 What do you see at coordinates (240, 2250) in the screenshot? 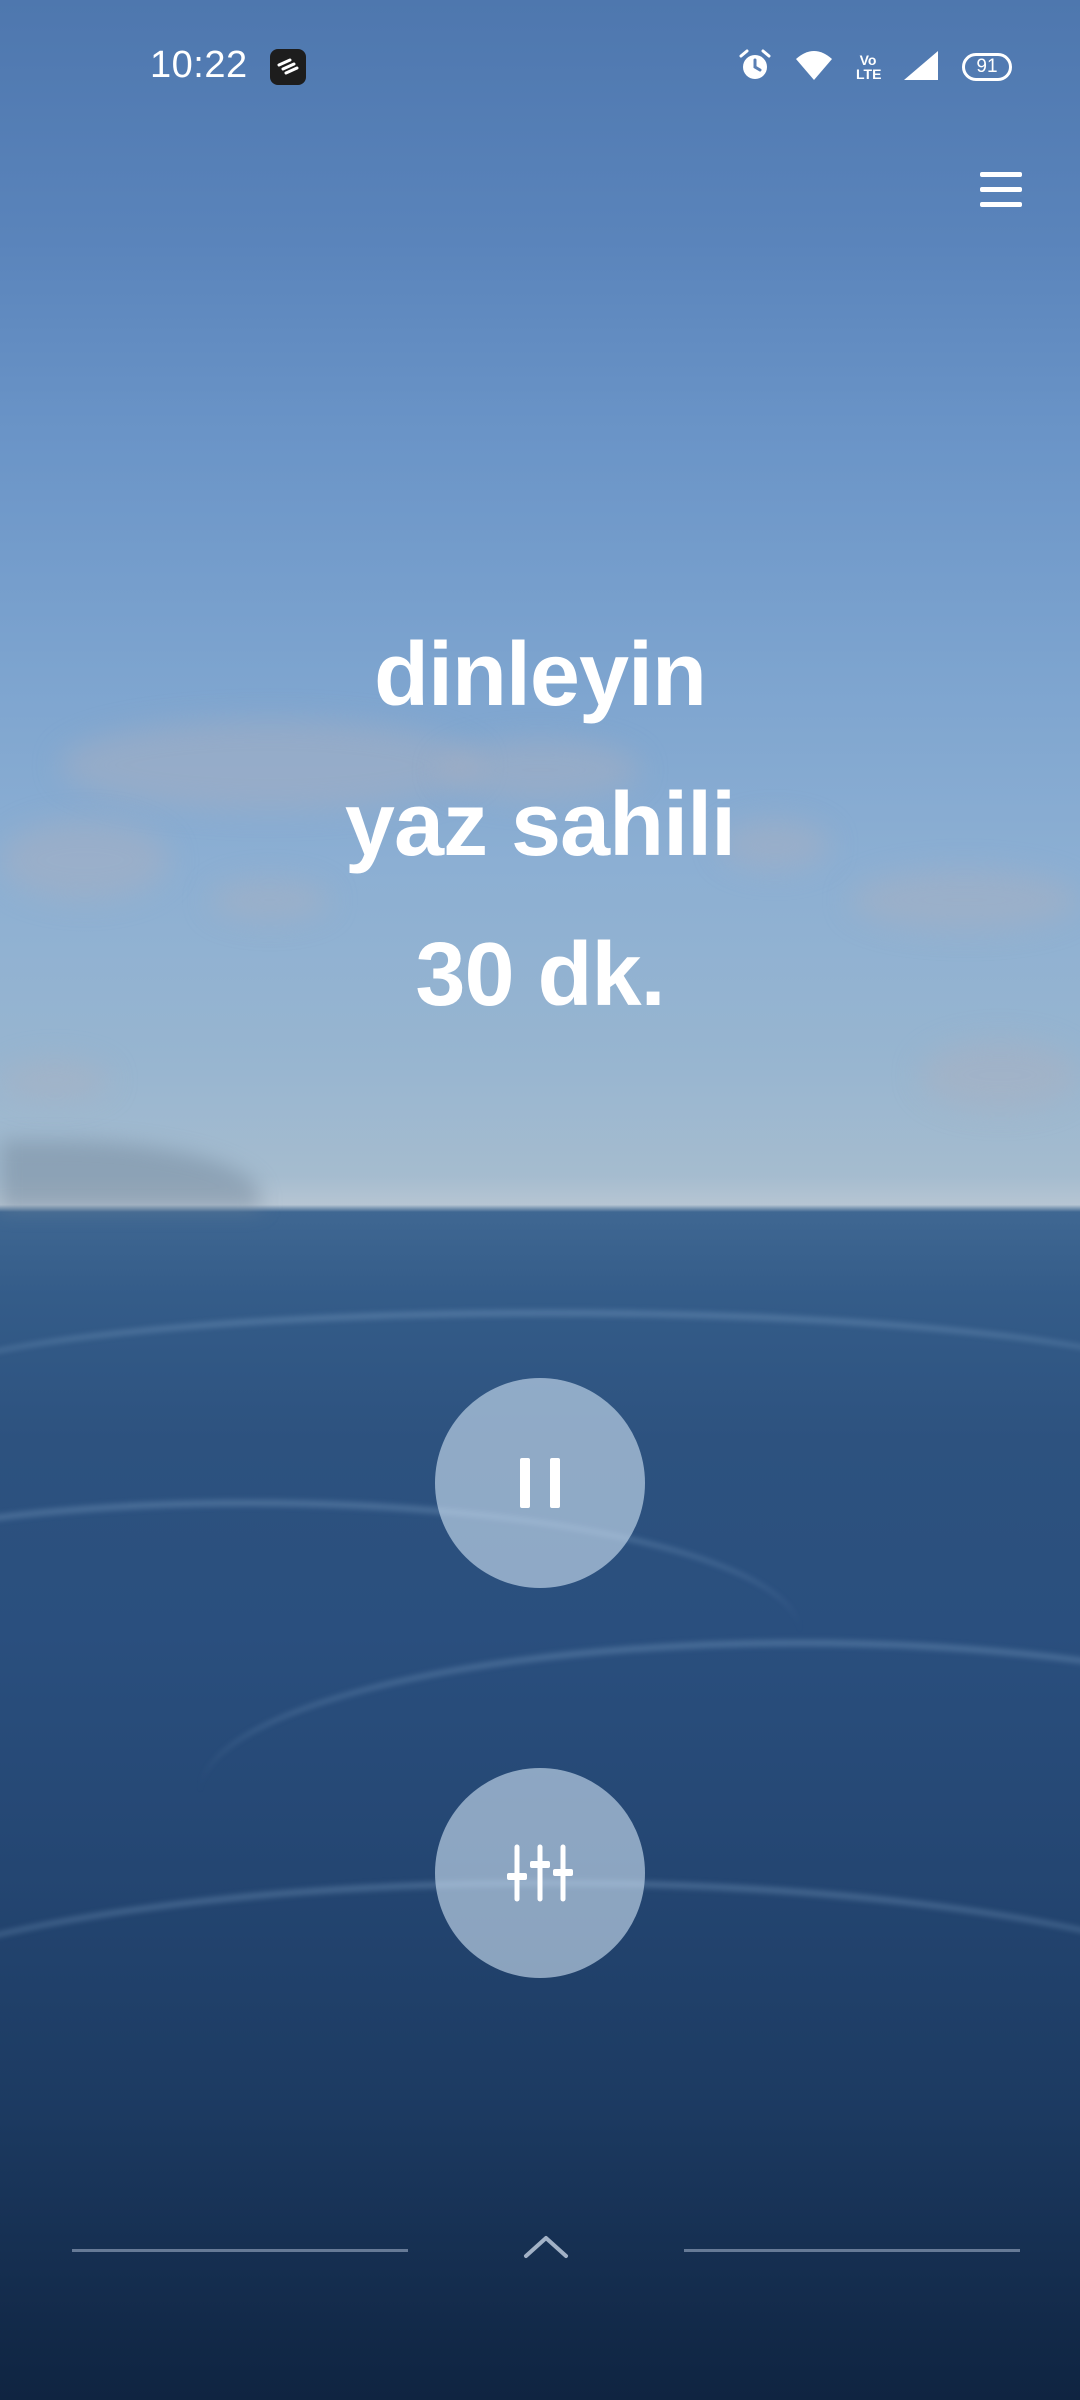
I see `bottom-divider-left` at bounding box center [240, 2250].